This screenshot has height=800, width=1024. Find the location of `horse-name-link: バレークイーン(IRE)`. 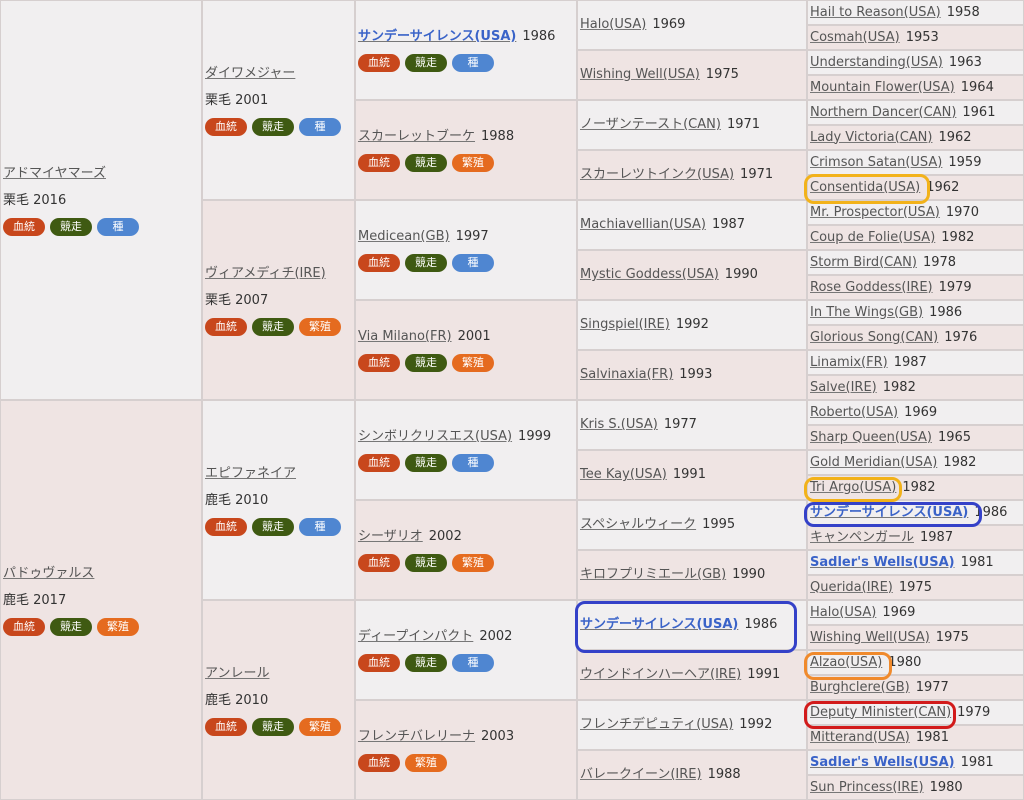

horse-name-link: バレークイーン(IRE) is located at coordinates (641, 774).